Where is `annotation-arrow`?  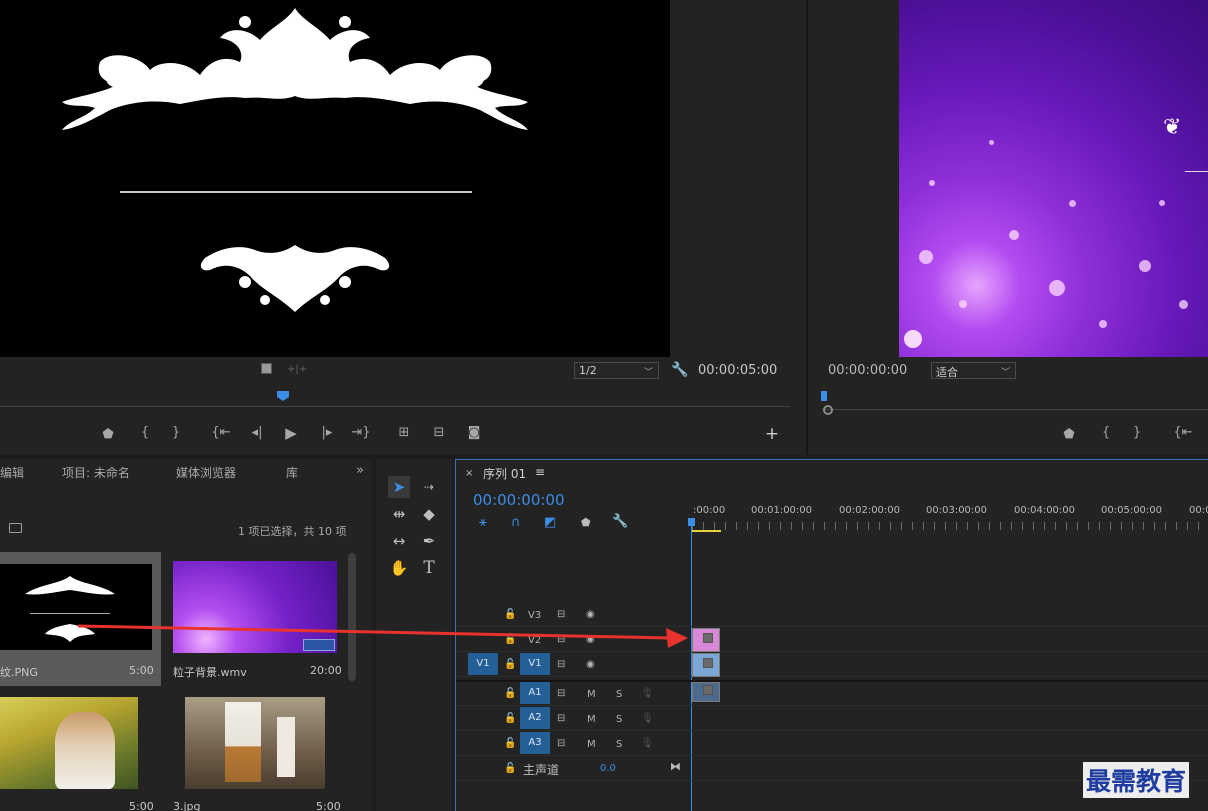 annotation-arrow is located at coordinates (382, 636).